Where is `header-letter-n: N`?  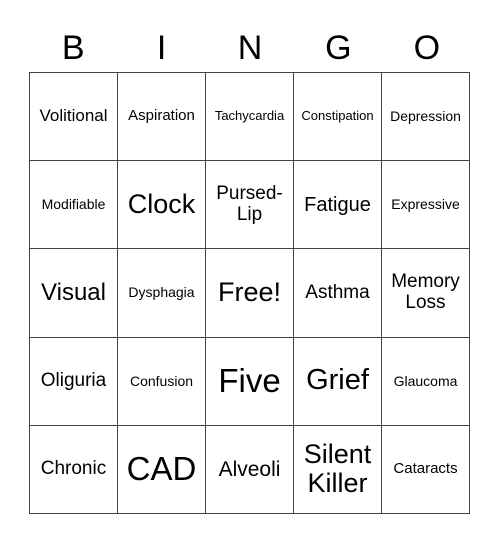
header-letter-n: N is located at coordinates (250, 48).